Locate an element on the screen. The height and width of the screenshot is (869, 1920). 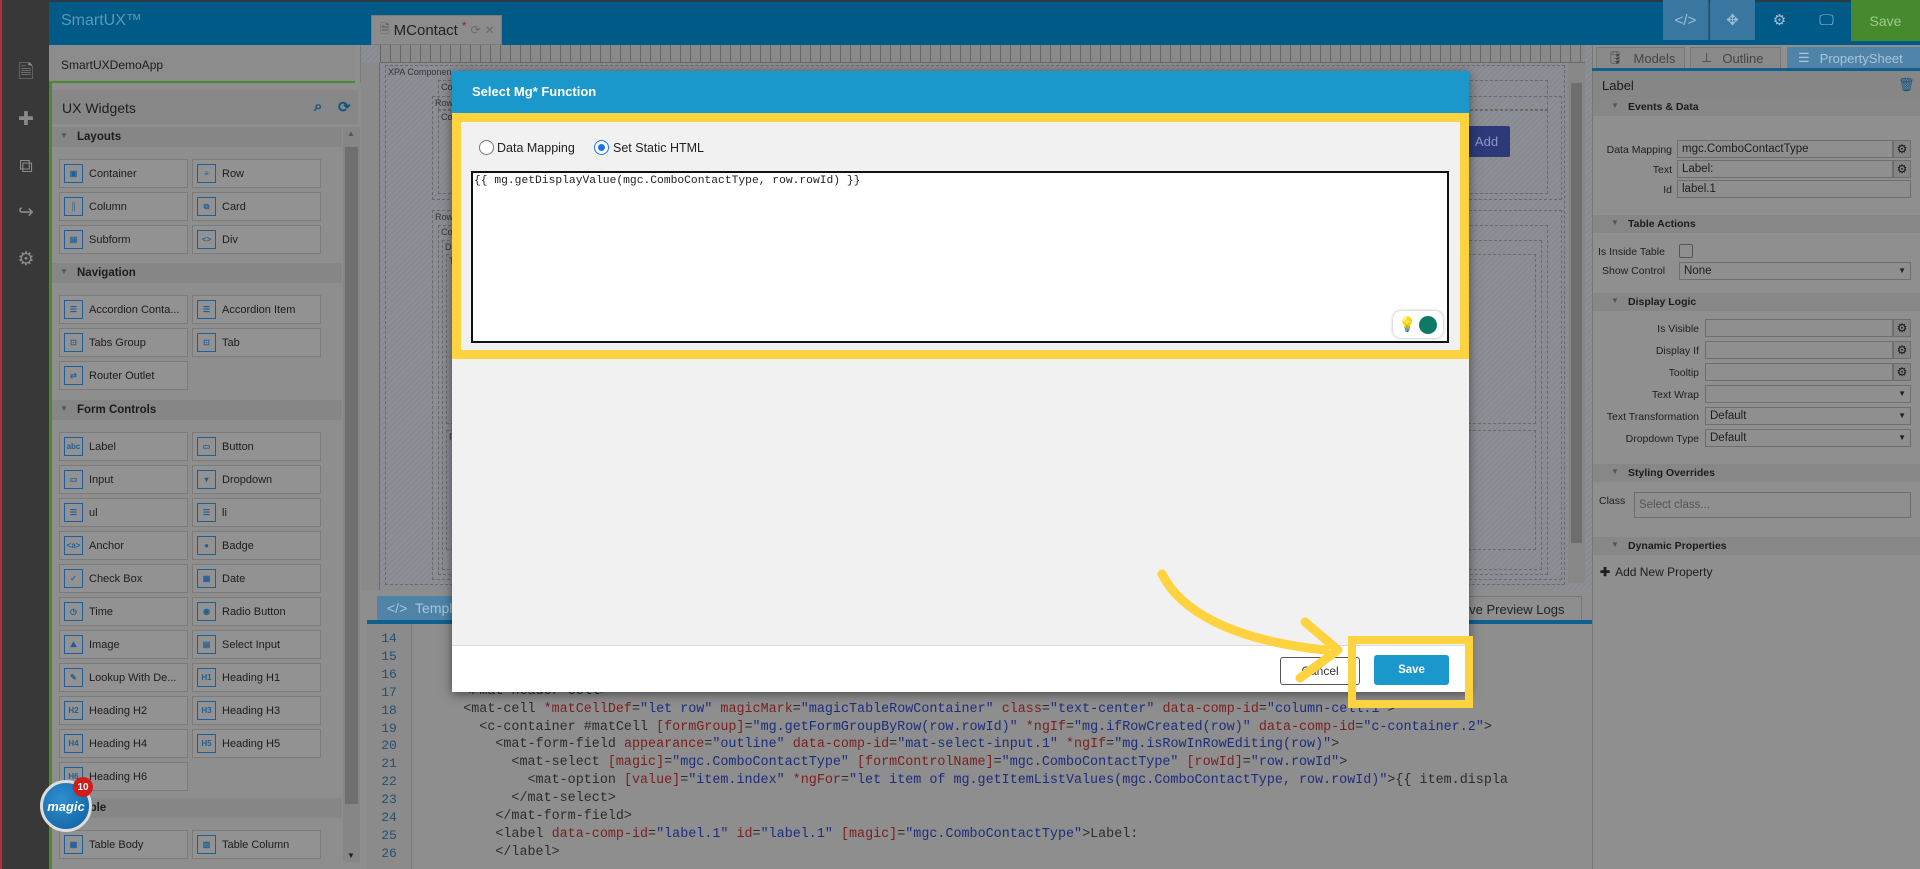
display-if-input is located at coordinates (1799, 350).